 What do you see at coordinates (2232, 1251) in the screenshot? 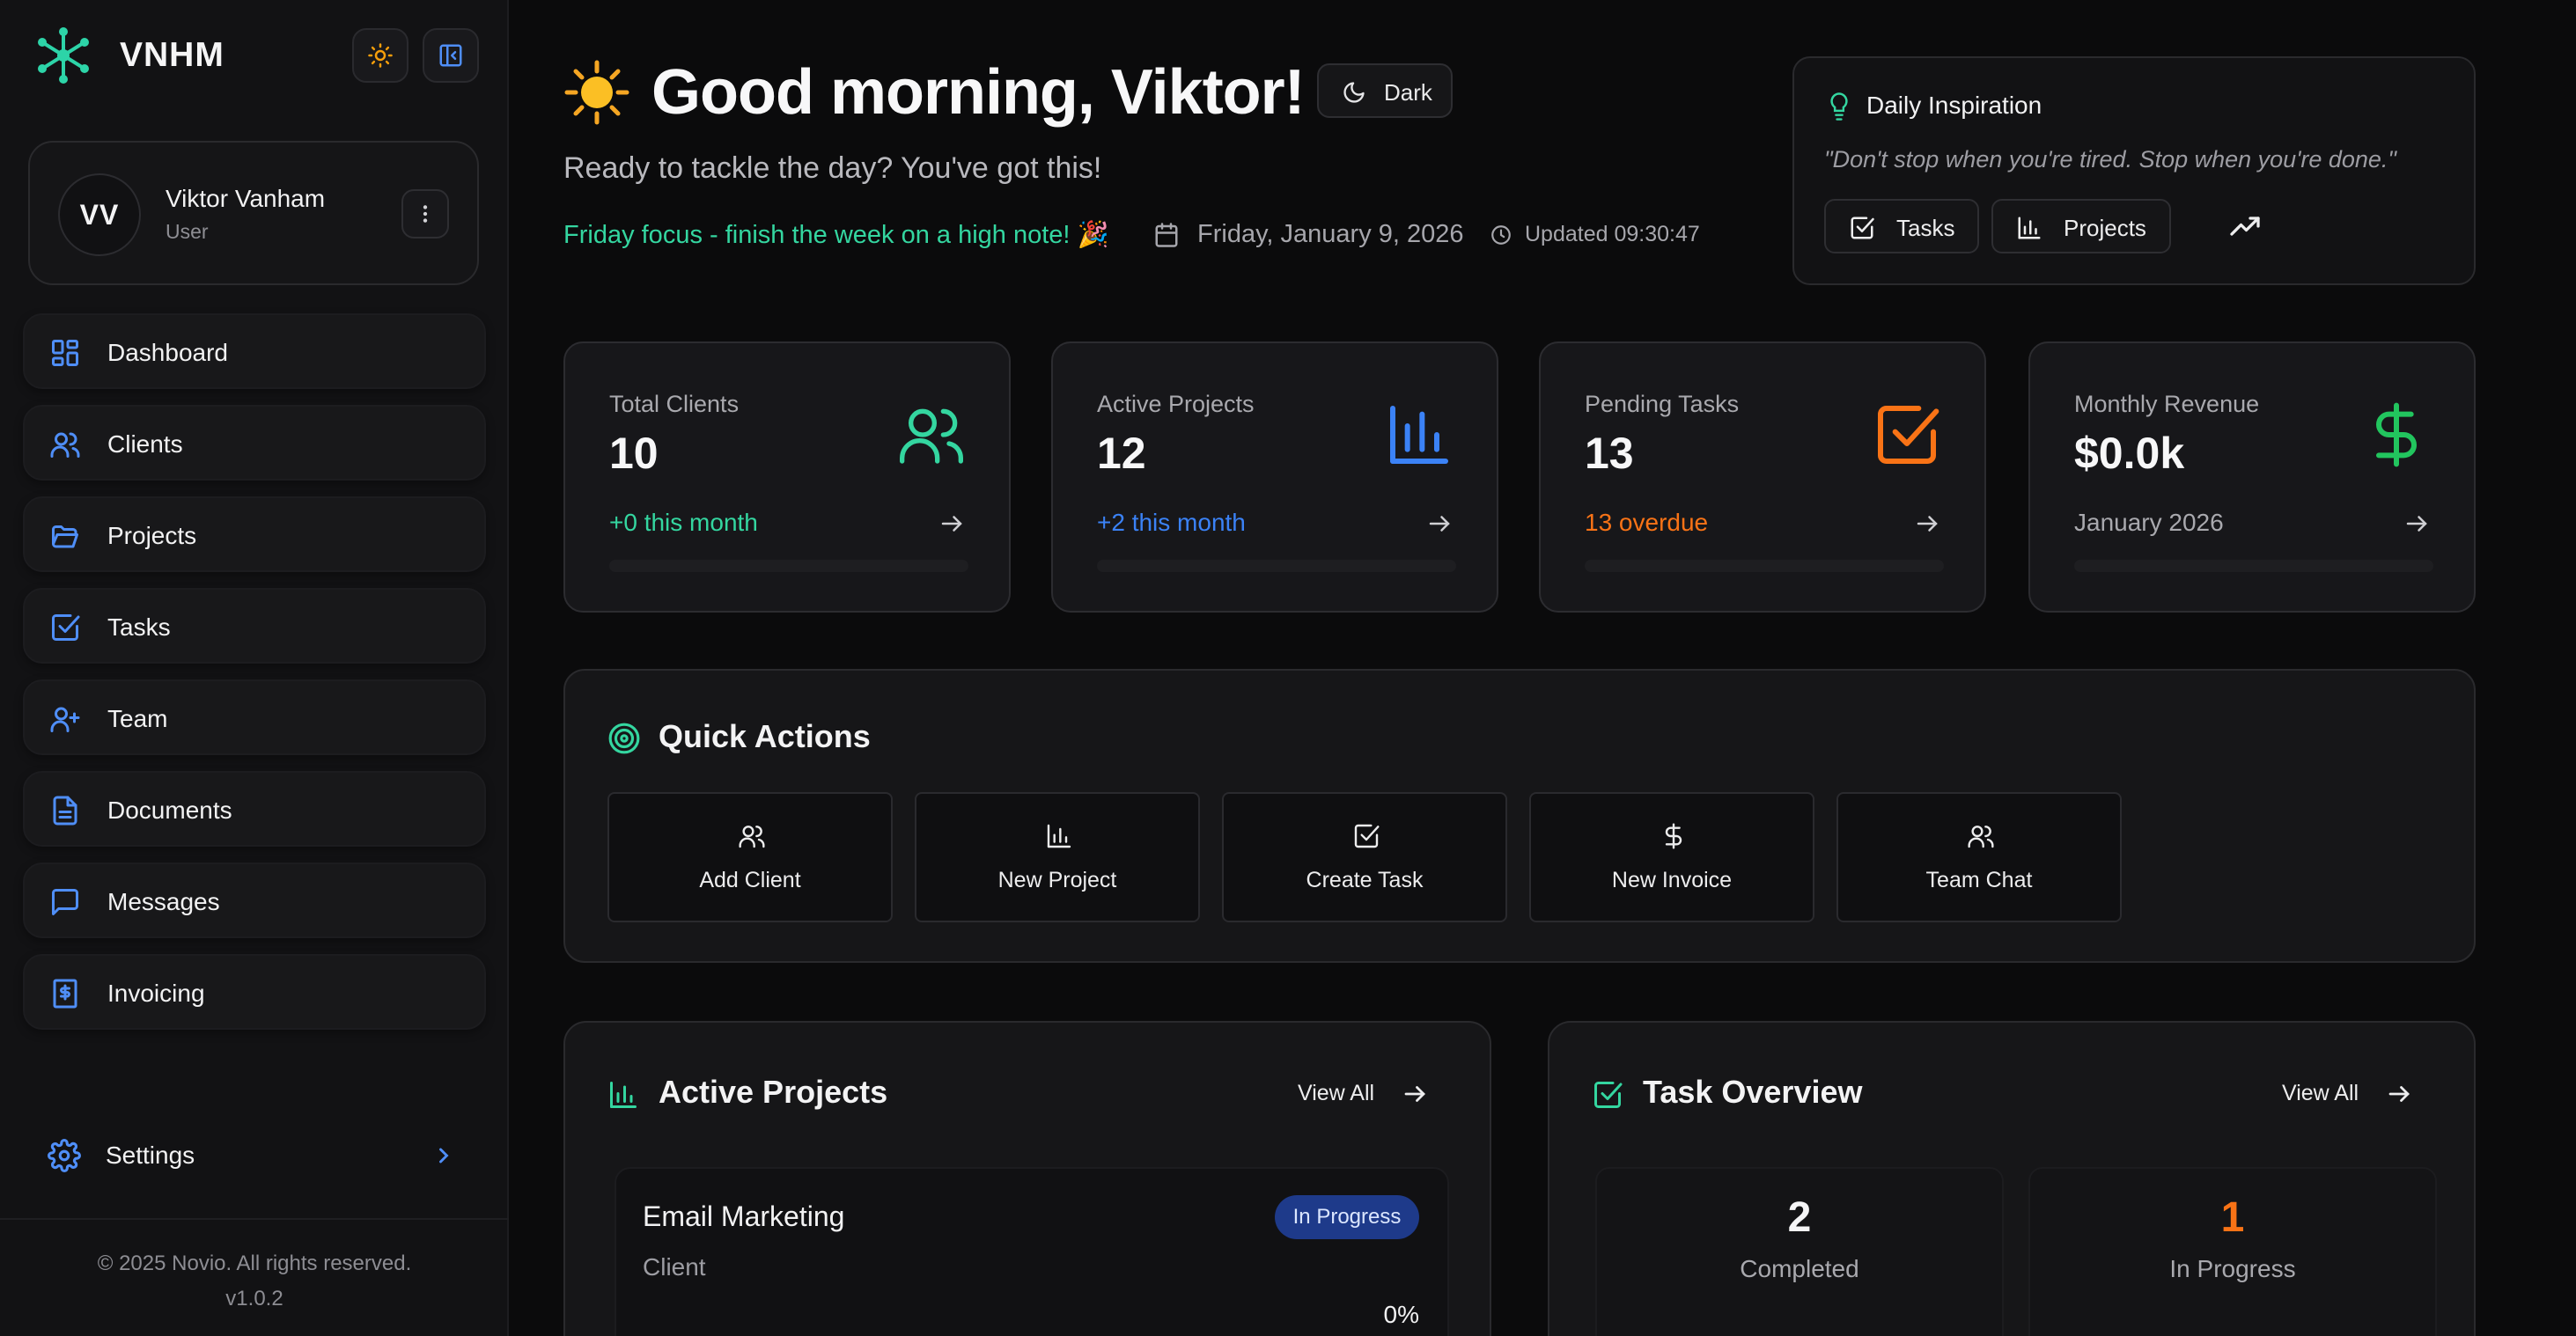
I see `in-progress-tasks-stat: 1 In Progress` at bounding box center [2232, 1251].